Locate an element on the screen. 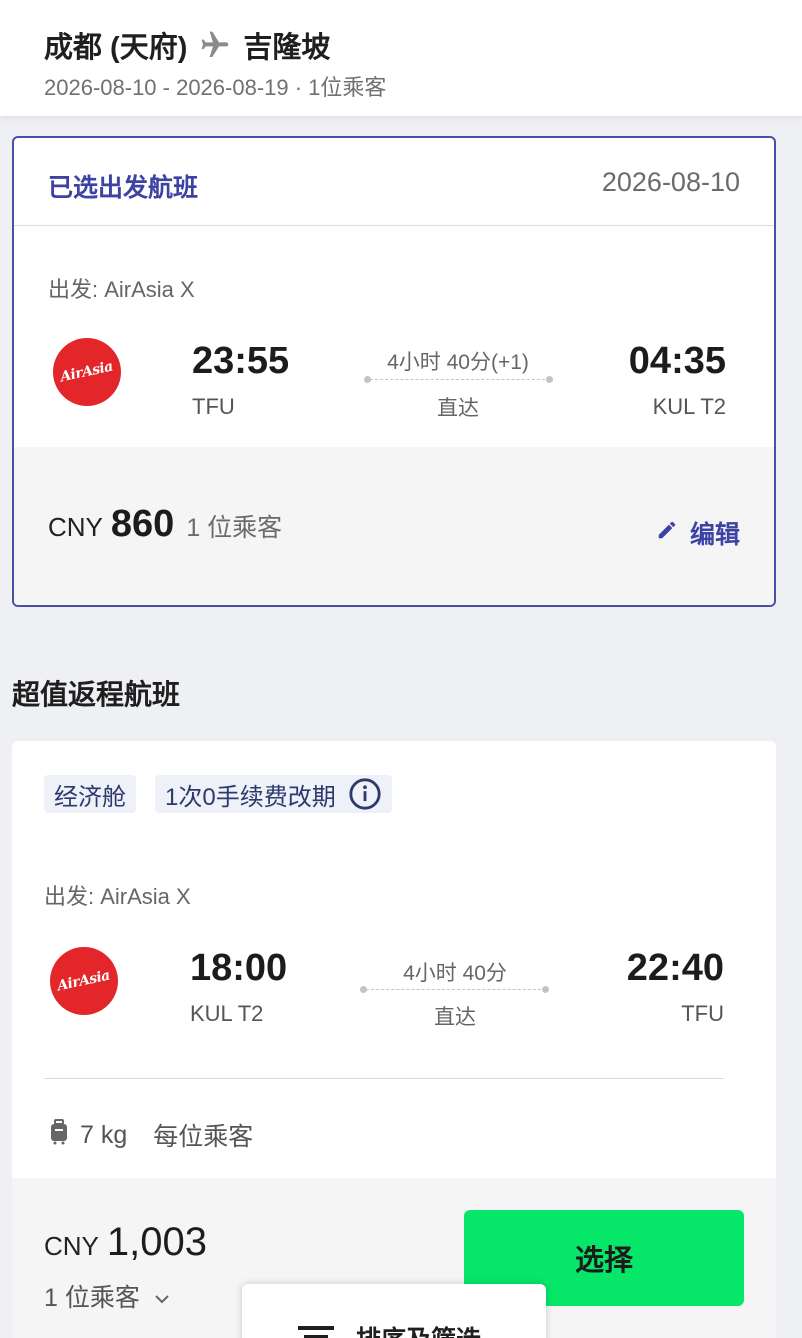 This screenshot has width=802, height=1338. depart-code: TFU is located at coordinates (213, 406).